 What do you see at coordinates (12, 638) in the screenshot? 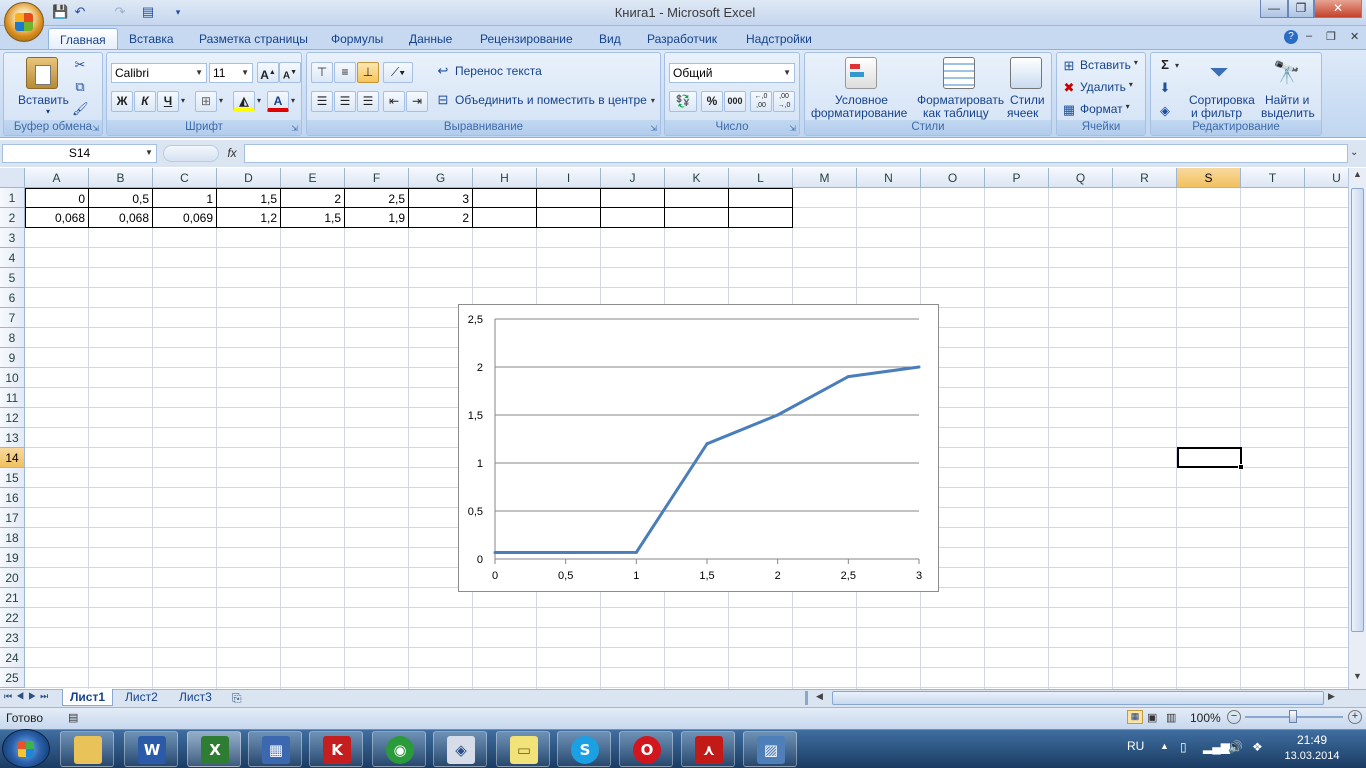
I see `row-header-23: 23` at bounding box center [12, 638].